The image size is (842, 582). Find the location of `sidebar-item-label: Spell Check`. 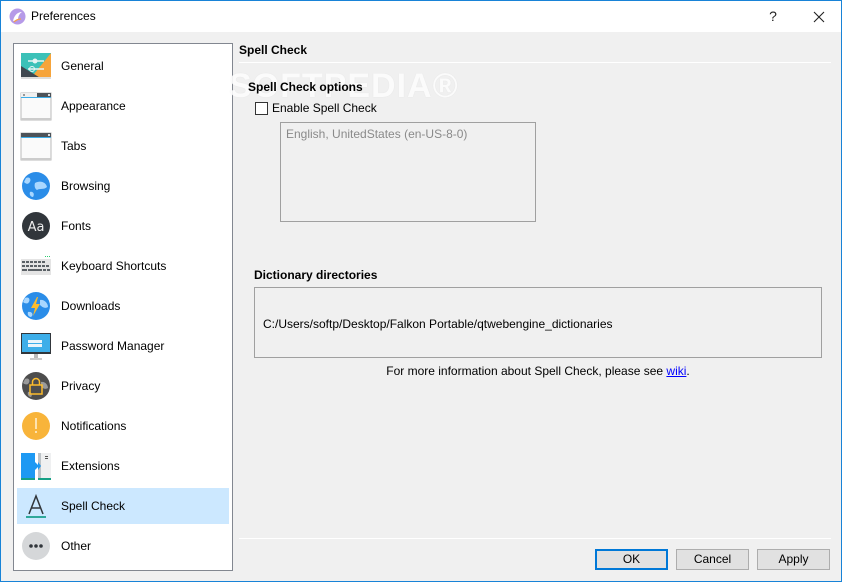

sidebar-item-label: Spell Check is located at coordinates (93, 506).